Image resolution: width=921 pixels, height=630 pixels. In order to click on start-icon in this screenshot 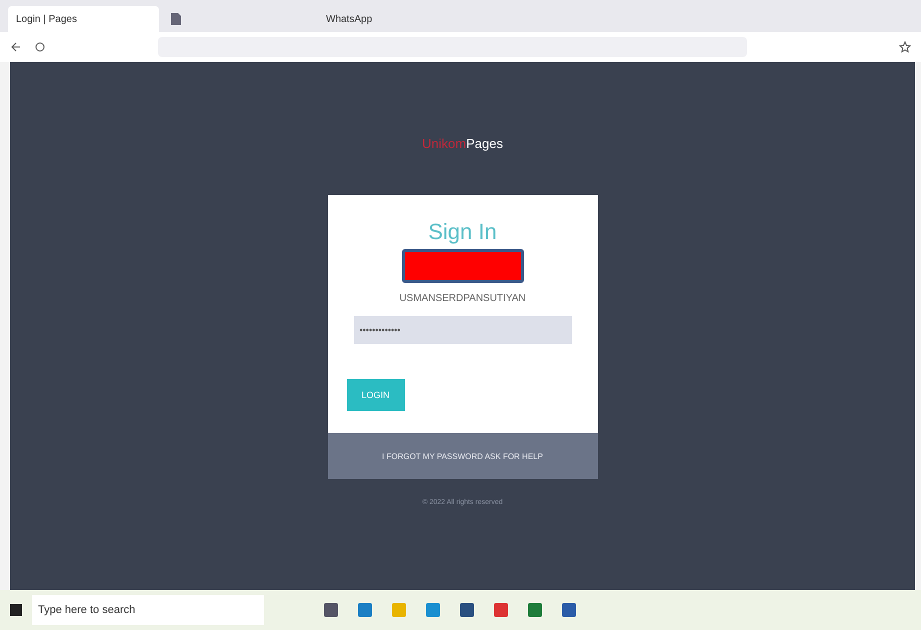, I will do `click(16, 610)`.